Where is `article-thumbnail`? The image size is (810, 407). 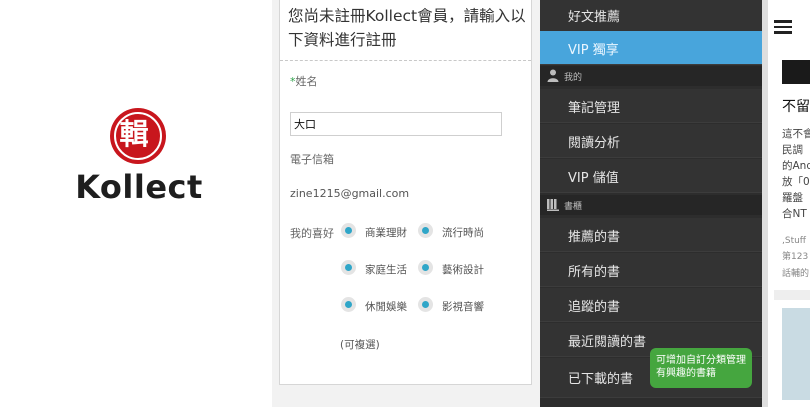
article-thumbnail is located at coordinates (796, 354).